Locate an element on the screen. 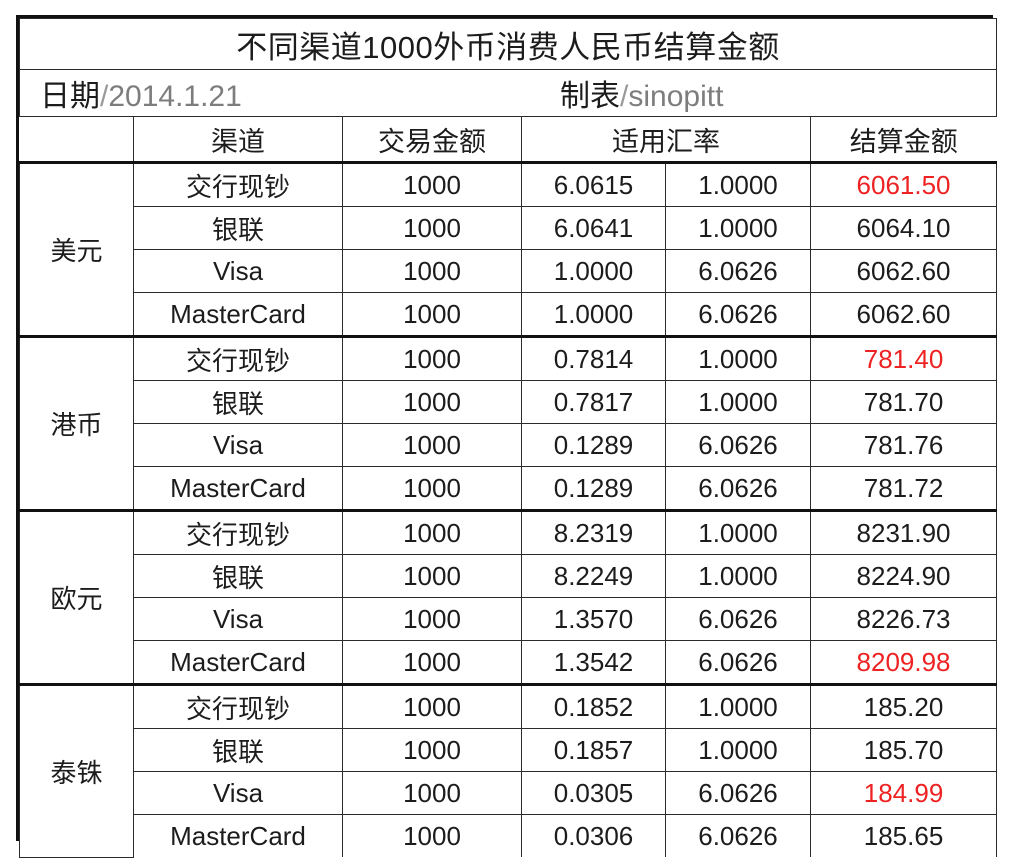 The width and height of the screenshot is (1009, 861). table-row: Visa 1000 0.1289 6.0626 781.76 is located at coordinates (509, 445).